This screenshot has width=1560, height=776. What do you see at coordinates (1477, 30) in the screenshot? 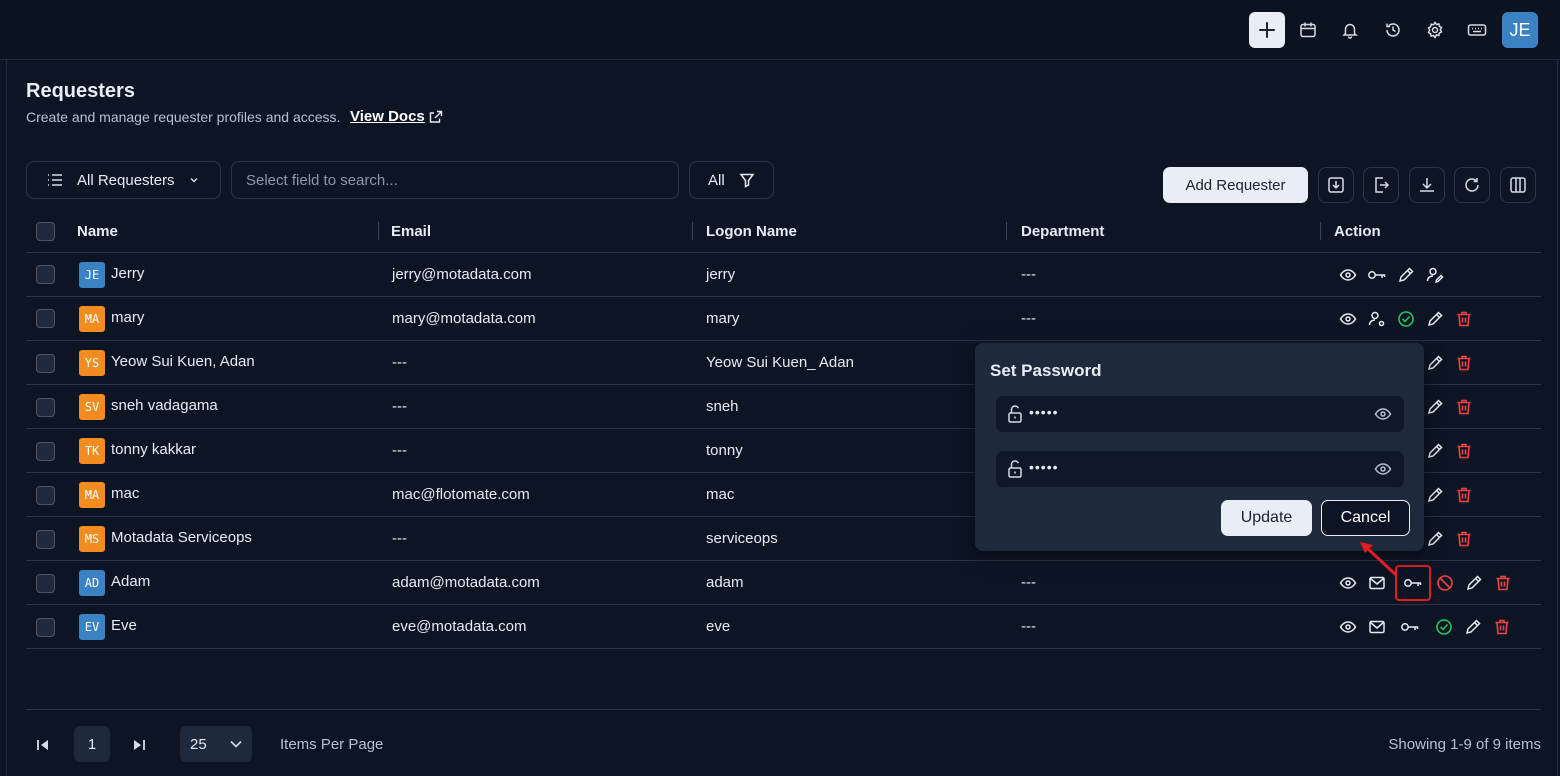
I see `keyboard-shortcuts-button` at bounding box center [1477, 30].